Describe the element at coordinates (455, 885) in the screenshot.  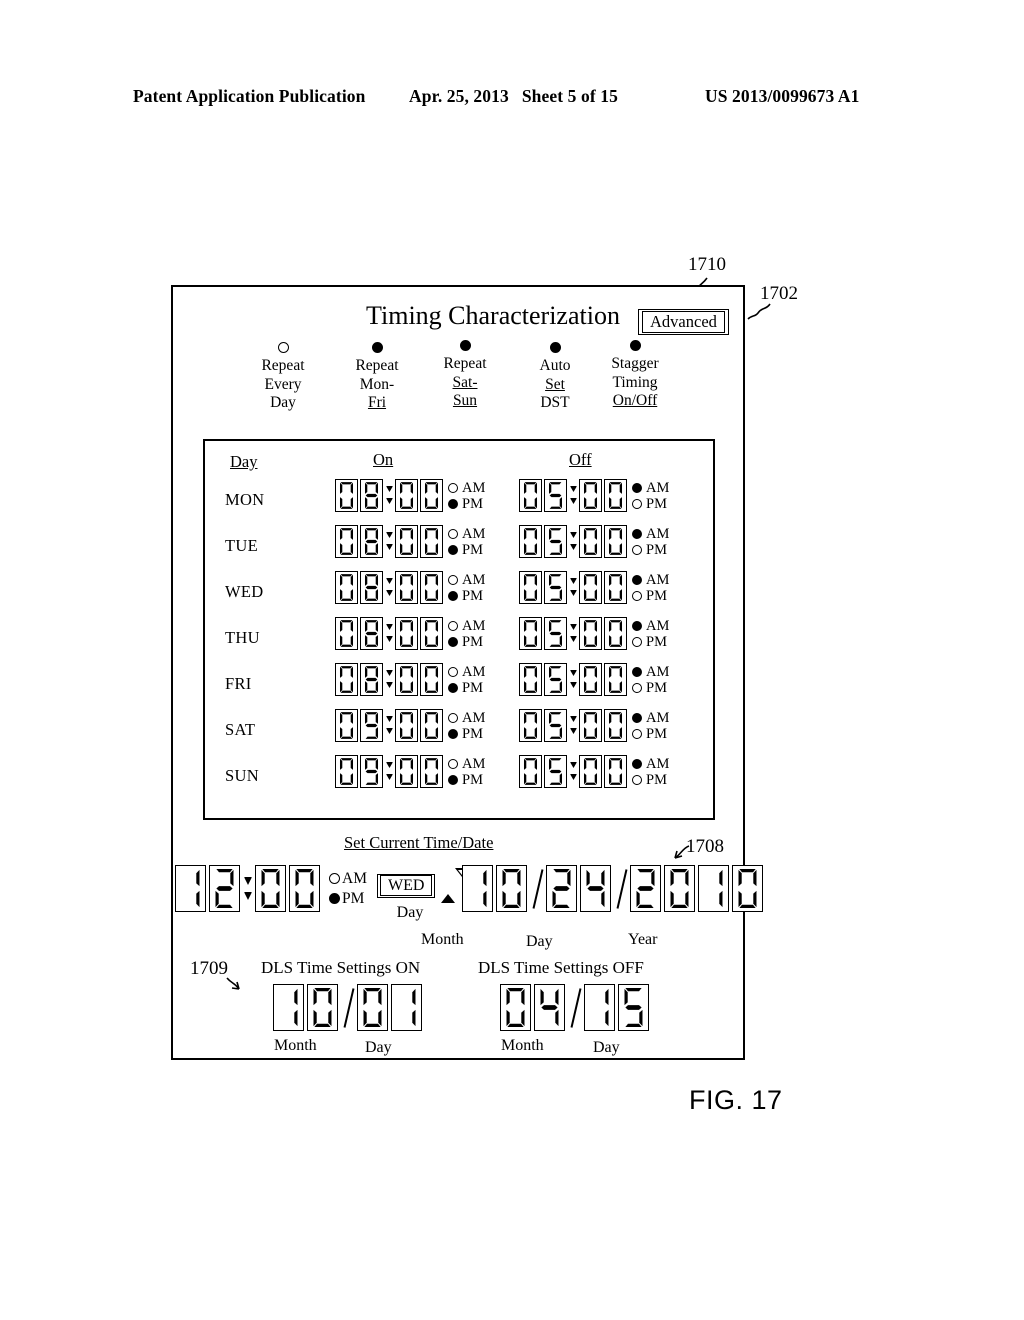
I see `weekday-spinner` at that location.